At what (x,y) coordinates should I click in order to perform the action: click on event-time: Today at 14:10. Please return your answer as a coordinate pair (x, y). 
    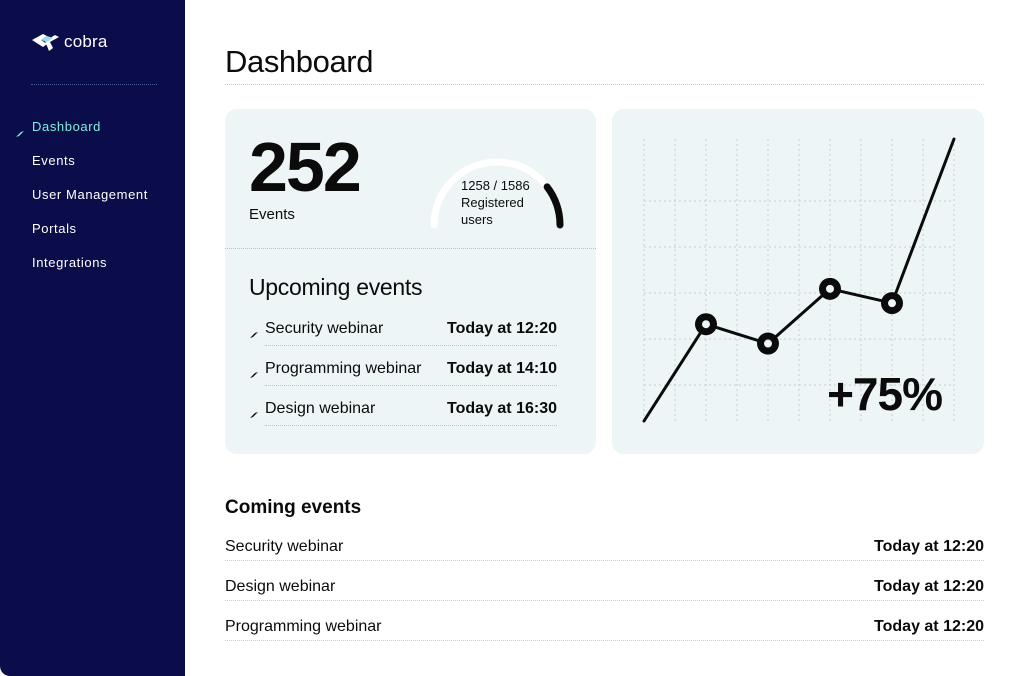
    Looking at the image, I should click on (502, 368).